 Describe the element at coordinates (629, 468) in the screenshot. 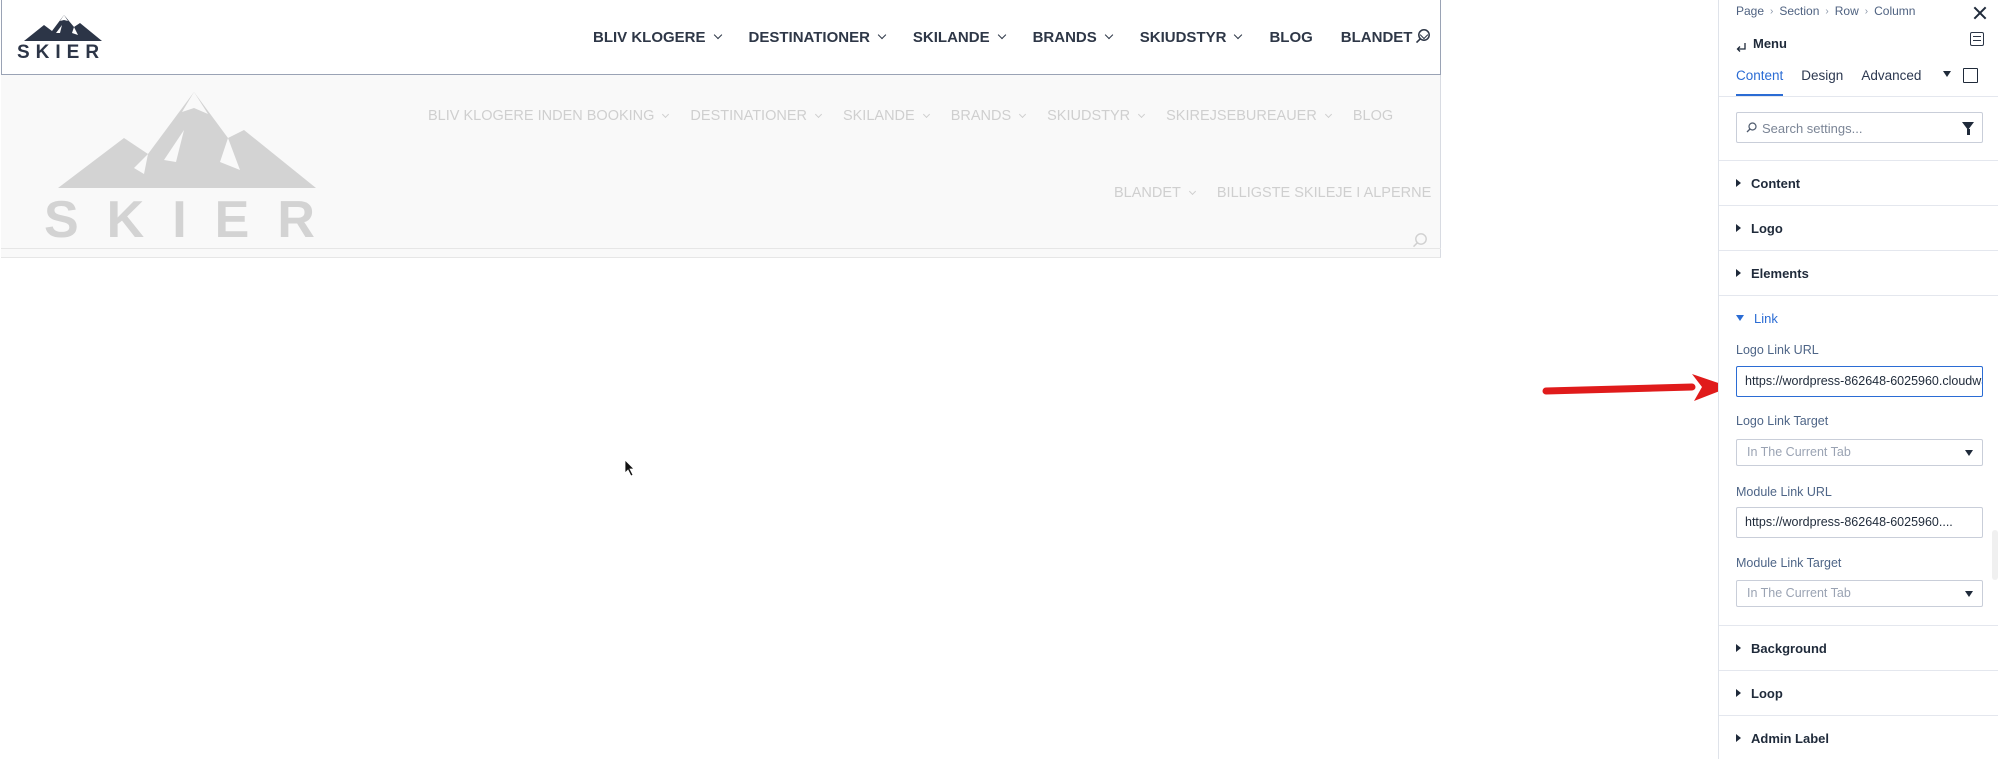

I see `mouse-cursor-icon` at that location.